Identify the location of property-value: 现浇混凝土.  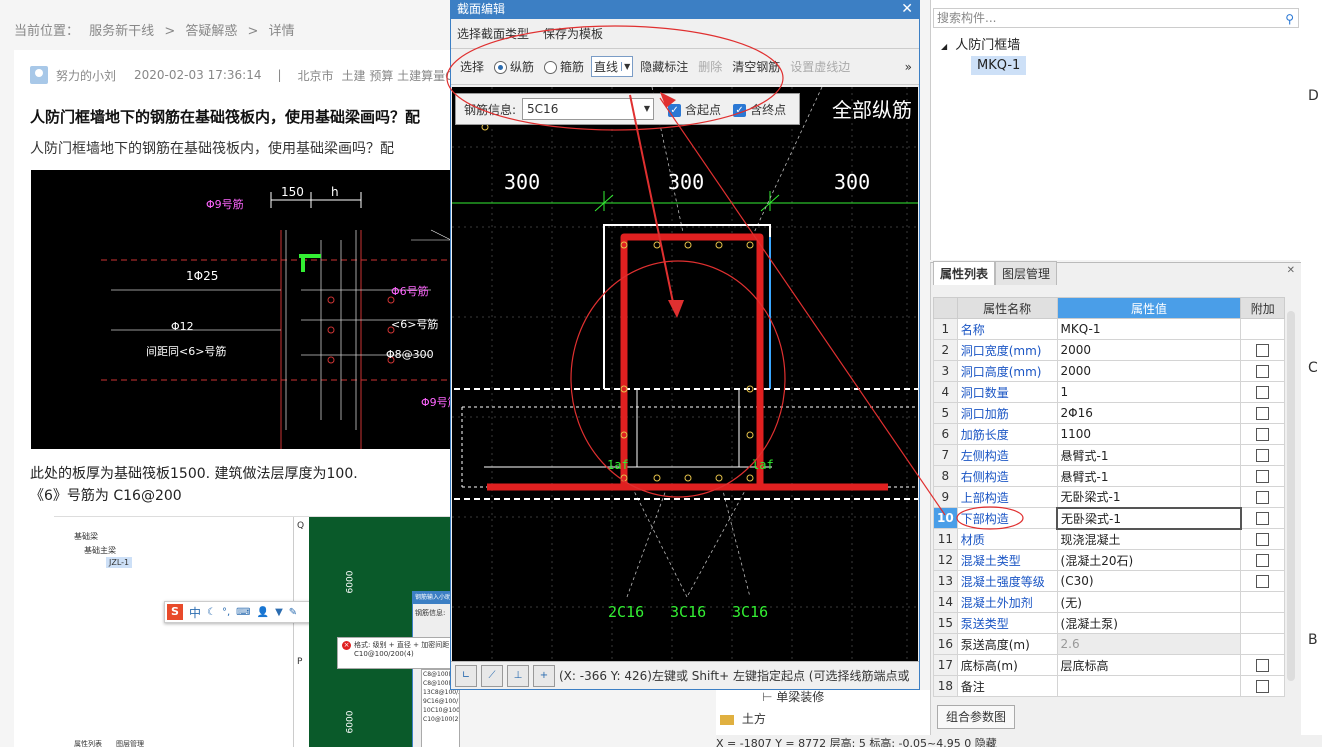
(1149, 539).